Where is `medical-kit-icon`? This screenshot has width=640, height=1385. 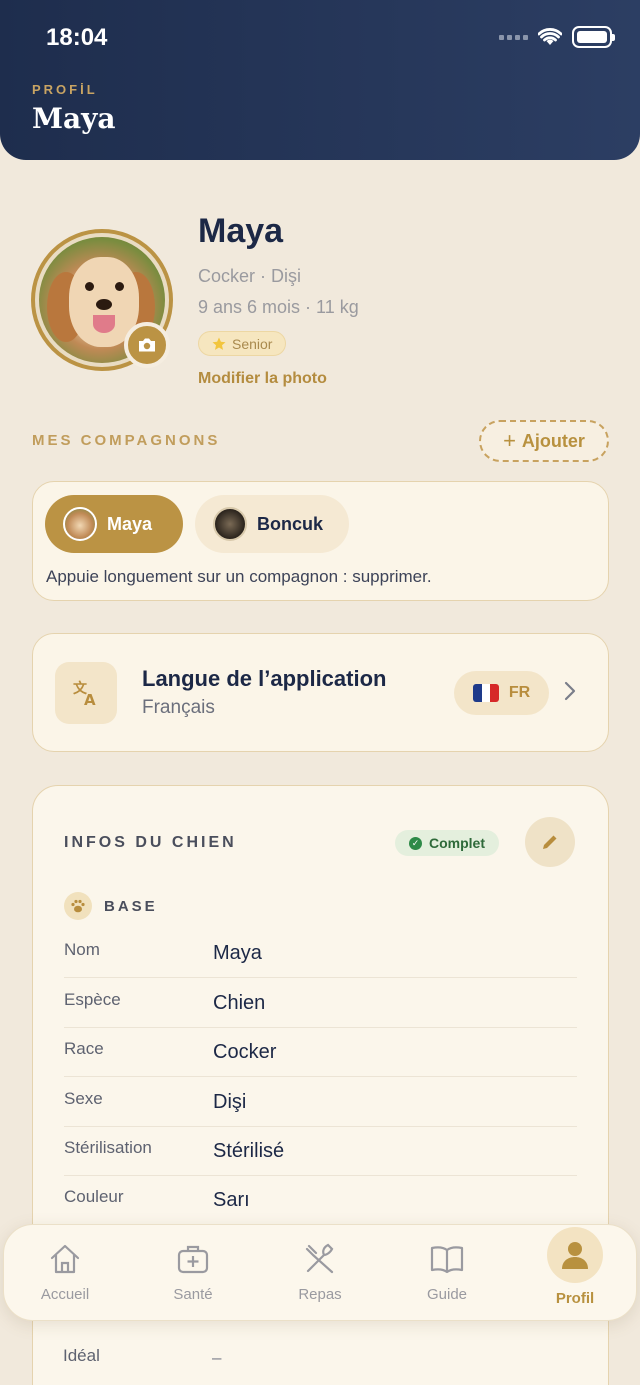
medical-kit-icon is located at coordinates (193, 1259).